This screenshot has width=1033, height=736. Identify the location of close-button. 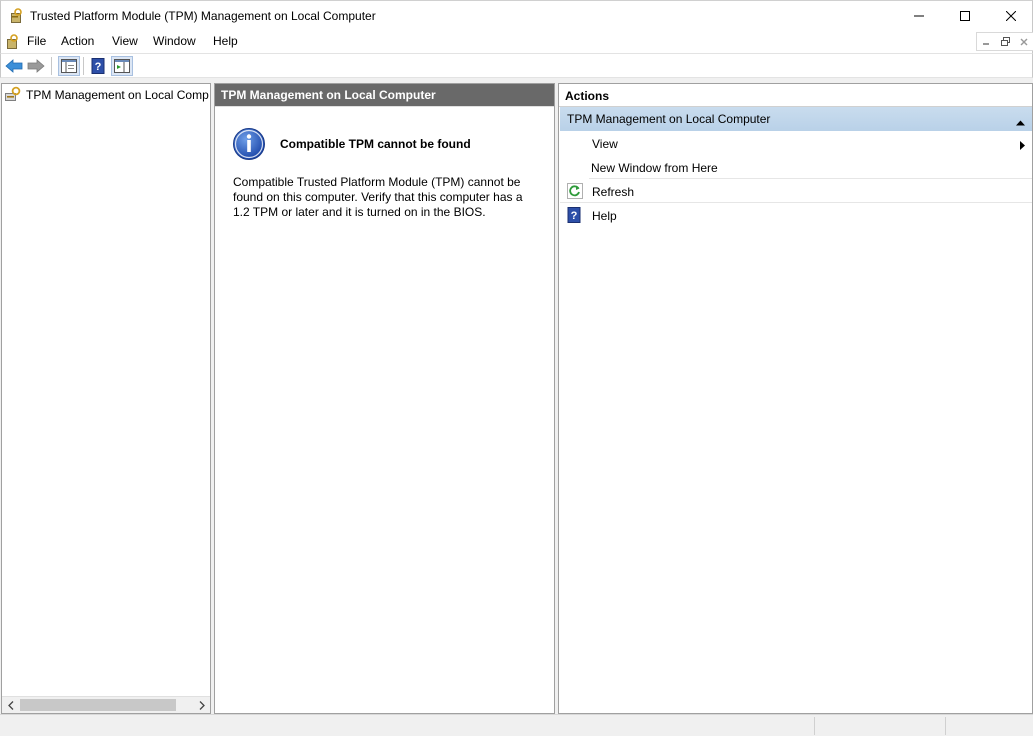
(1010, 16).